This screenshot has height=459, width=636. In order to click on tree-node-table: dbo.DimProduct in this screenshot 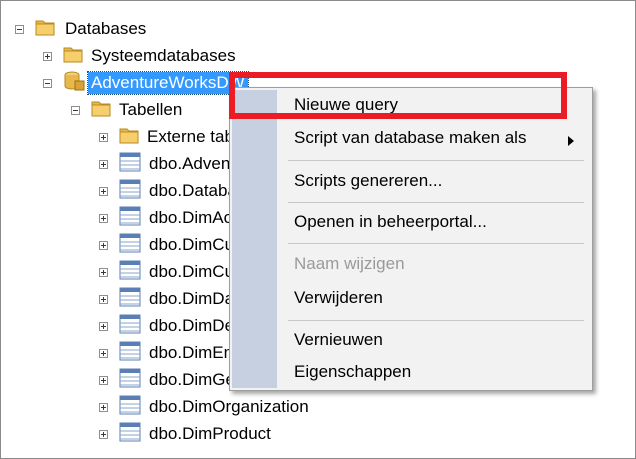, I will do `click(186, 434)`.